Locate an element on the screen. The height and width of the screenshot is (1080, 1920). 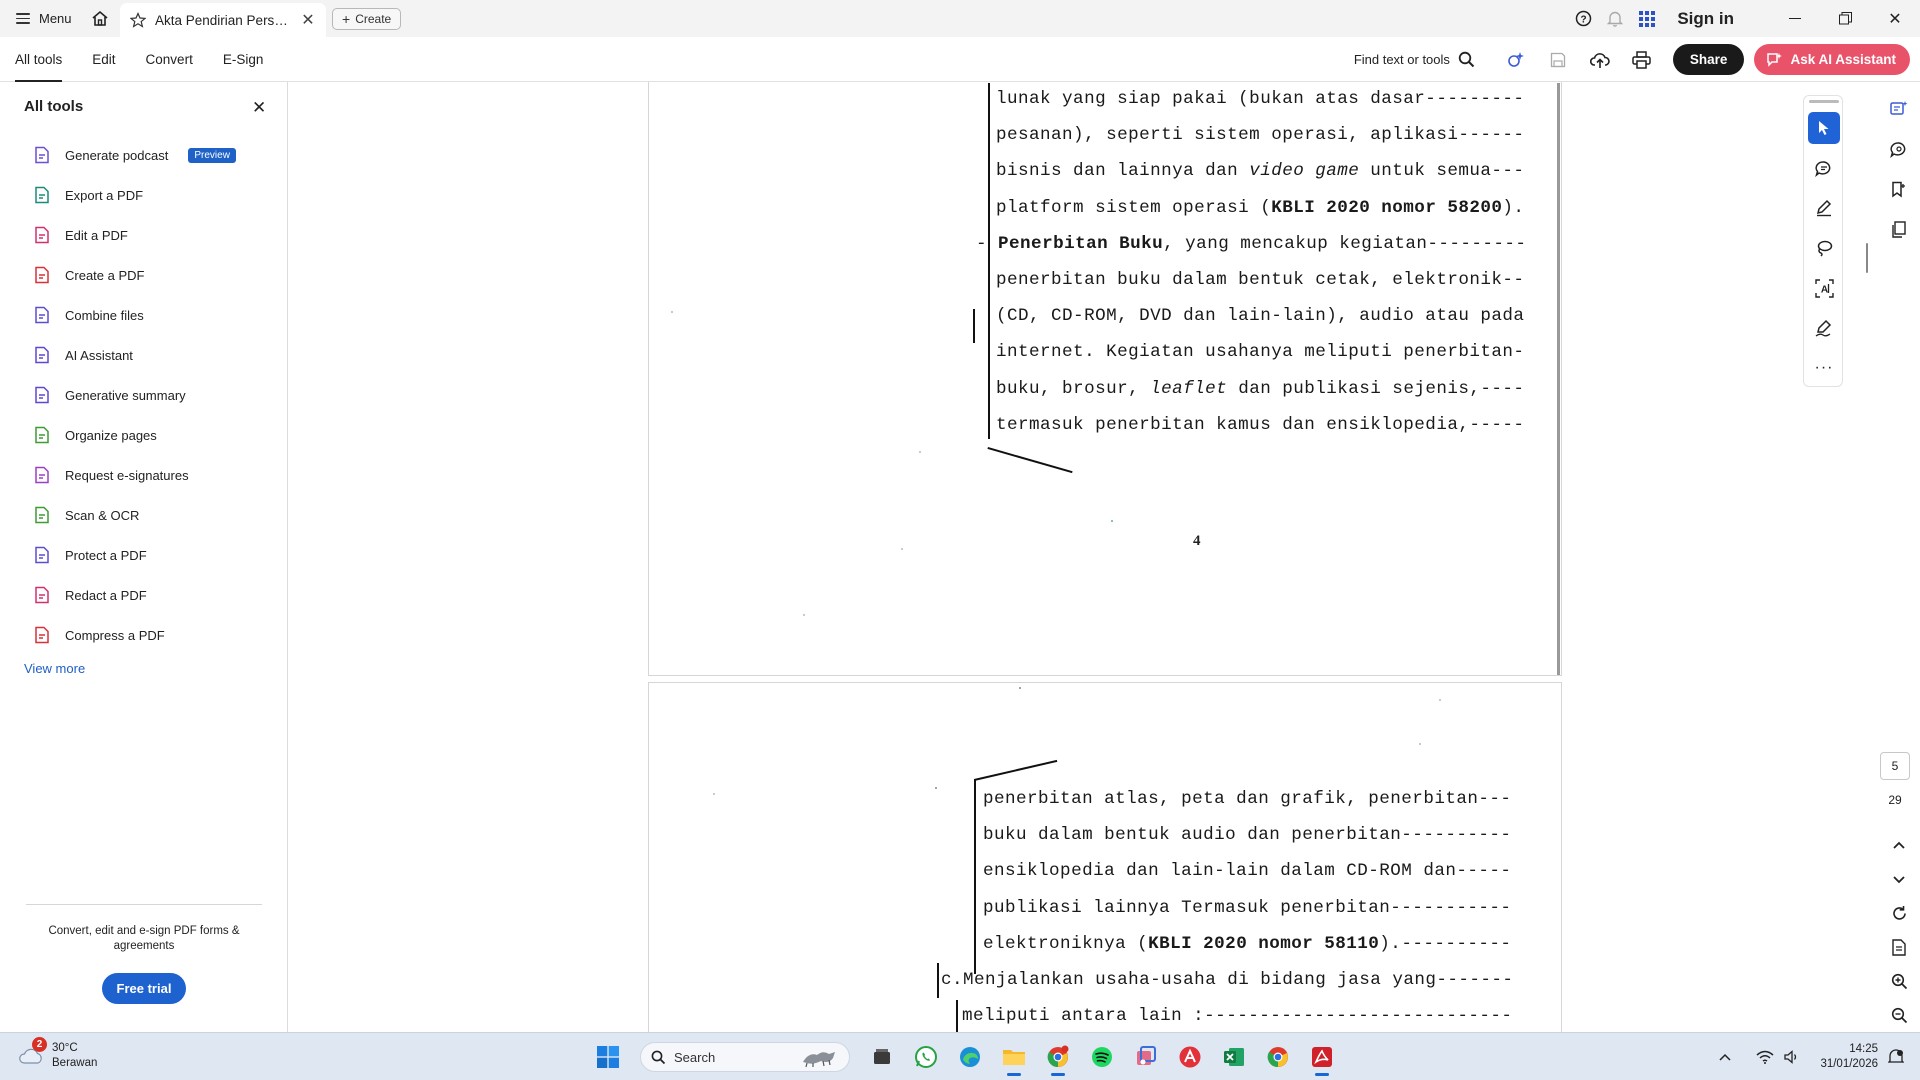
text-recognition-button: A is located at coordinates (1824, 288).